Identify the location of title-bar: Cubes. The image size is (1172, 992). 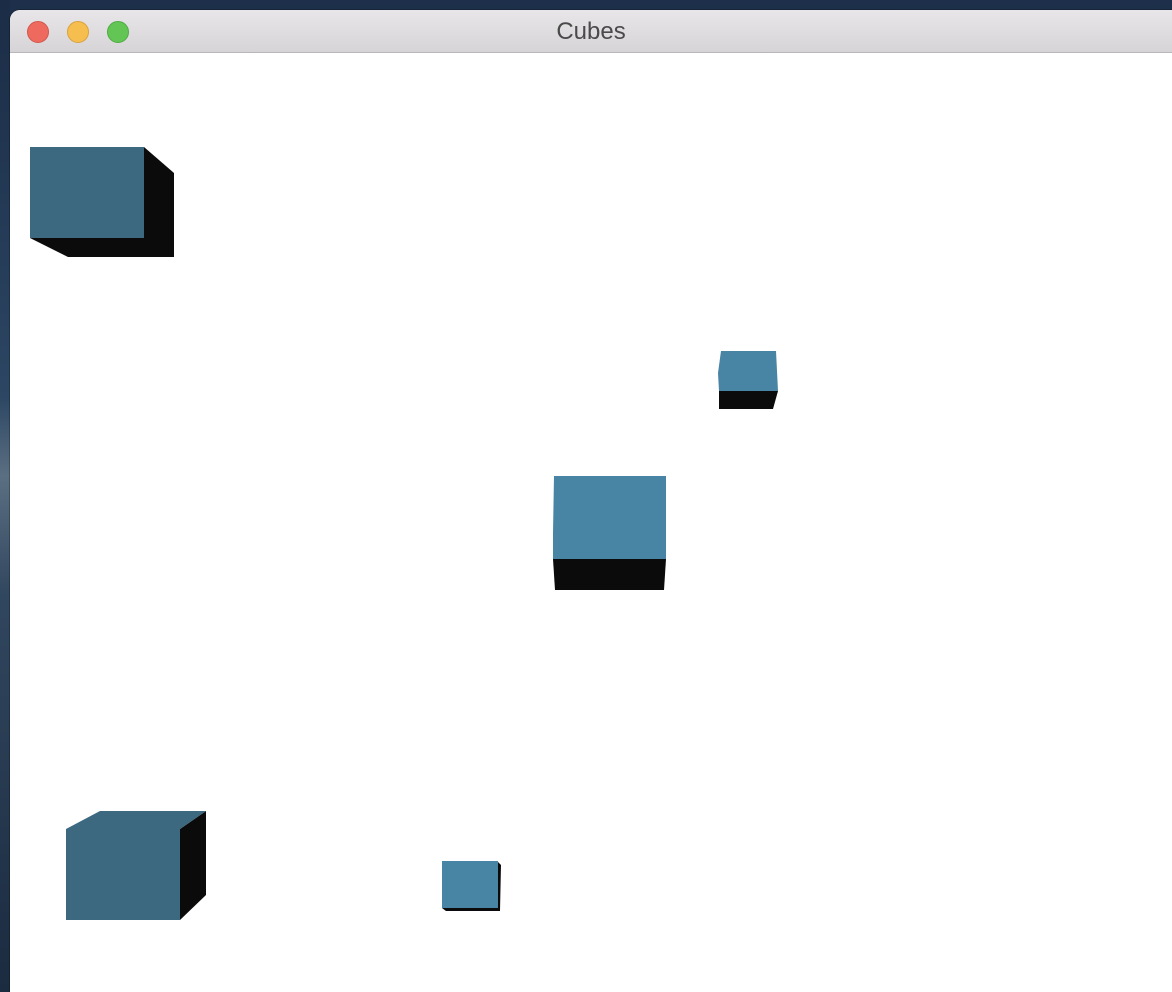
(591, 31).